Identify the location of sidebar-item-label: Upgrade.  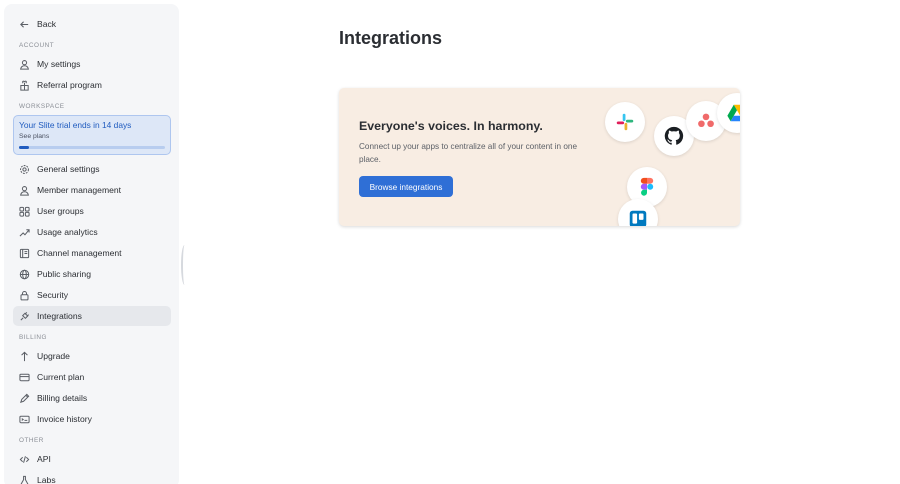
(53, 356).